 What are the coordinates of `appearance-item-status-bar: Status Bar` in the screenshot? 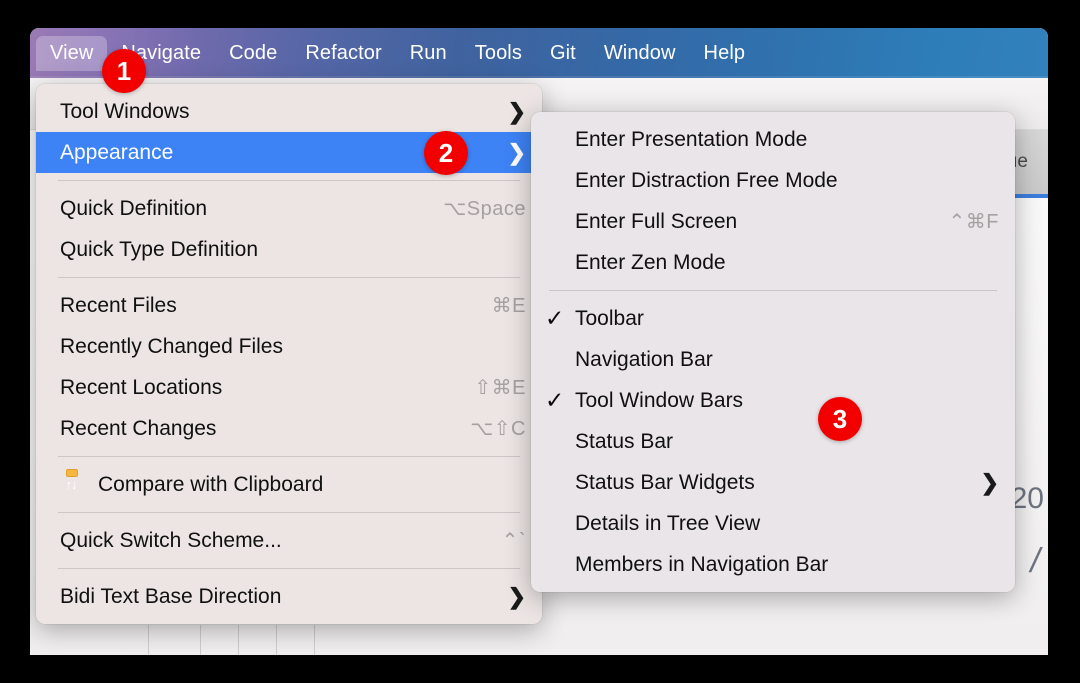 It's located at (773, 441).